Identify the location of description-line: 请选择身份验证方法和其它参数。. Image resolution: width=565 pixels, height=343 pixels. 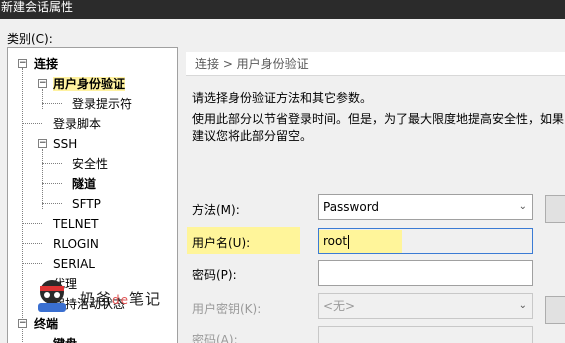
(282, 98).